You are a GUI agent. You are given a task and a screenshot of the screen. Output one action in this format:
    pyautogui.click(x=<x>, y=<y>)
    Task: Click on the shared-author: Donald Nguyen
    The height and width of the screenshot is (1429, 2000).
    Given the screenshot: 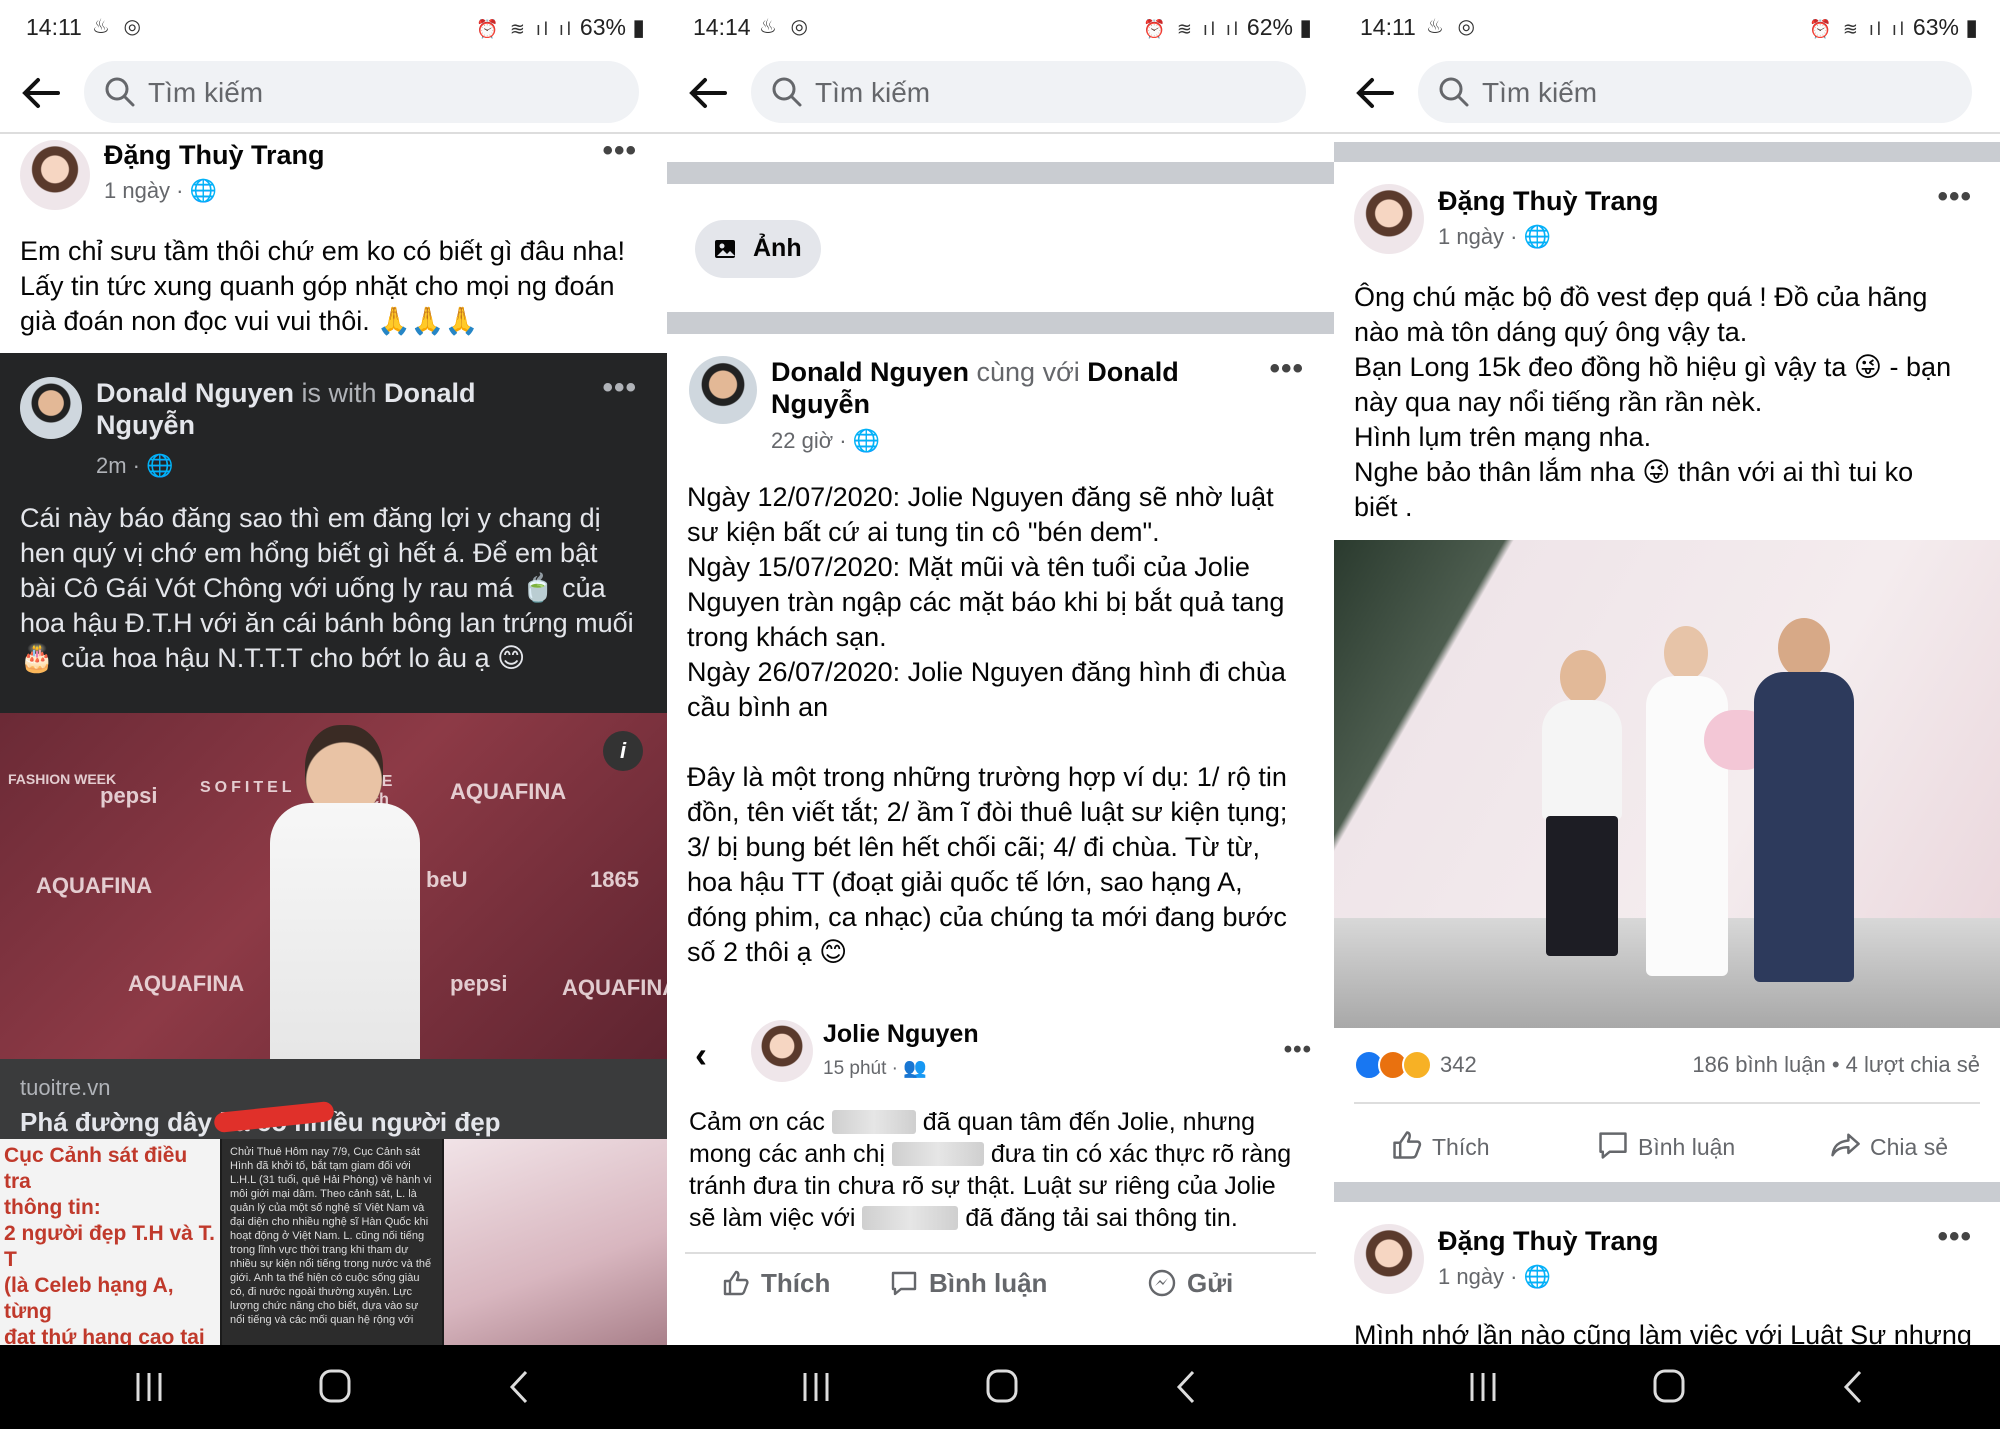 What is the action you would take?
    pyautogui.click(x=195, y=393)
    